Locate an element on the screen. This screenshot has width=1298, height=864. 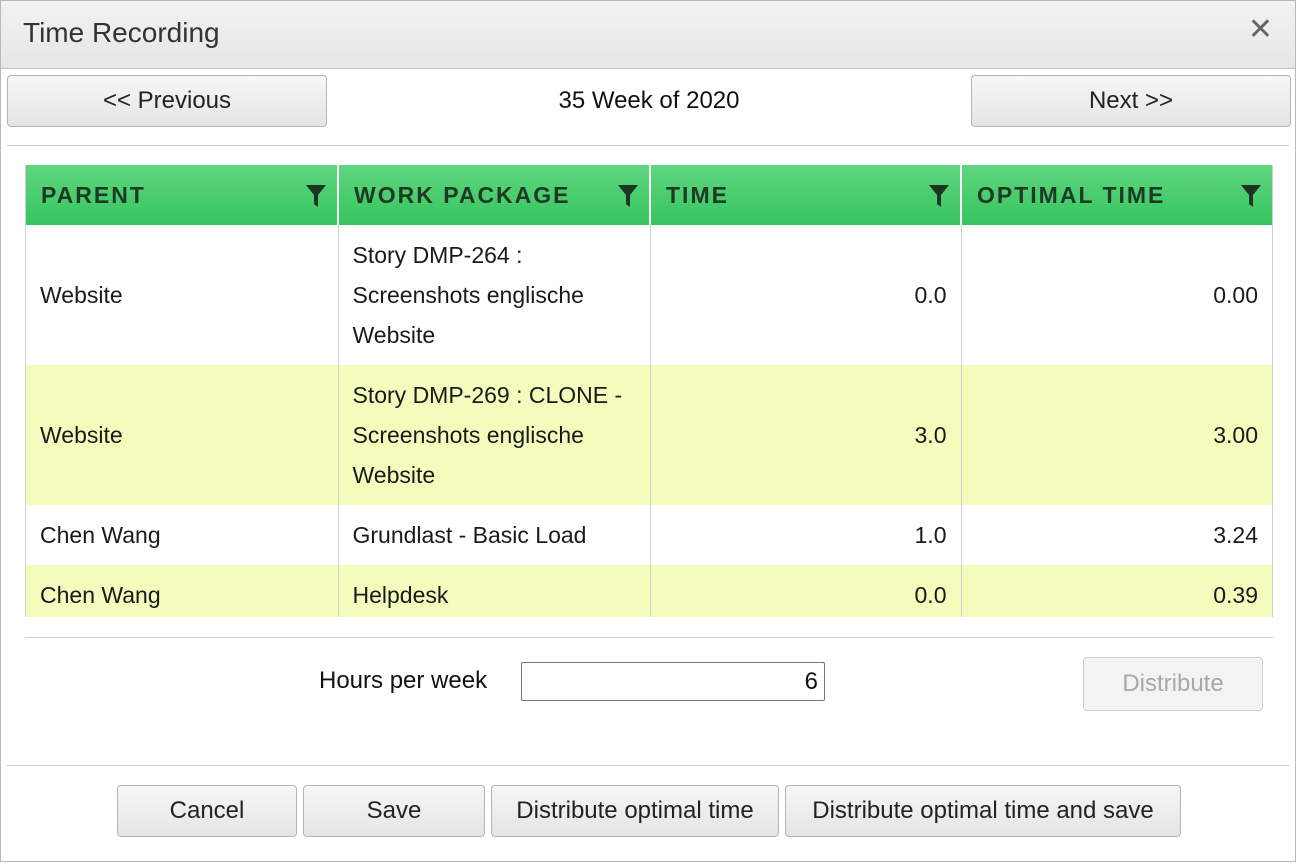
hours-per-week-input is located at coordinates (673, 681).